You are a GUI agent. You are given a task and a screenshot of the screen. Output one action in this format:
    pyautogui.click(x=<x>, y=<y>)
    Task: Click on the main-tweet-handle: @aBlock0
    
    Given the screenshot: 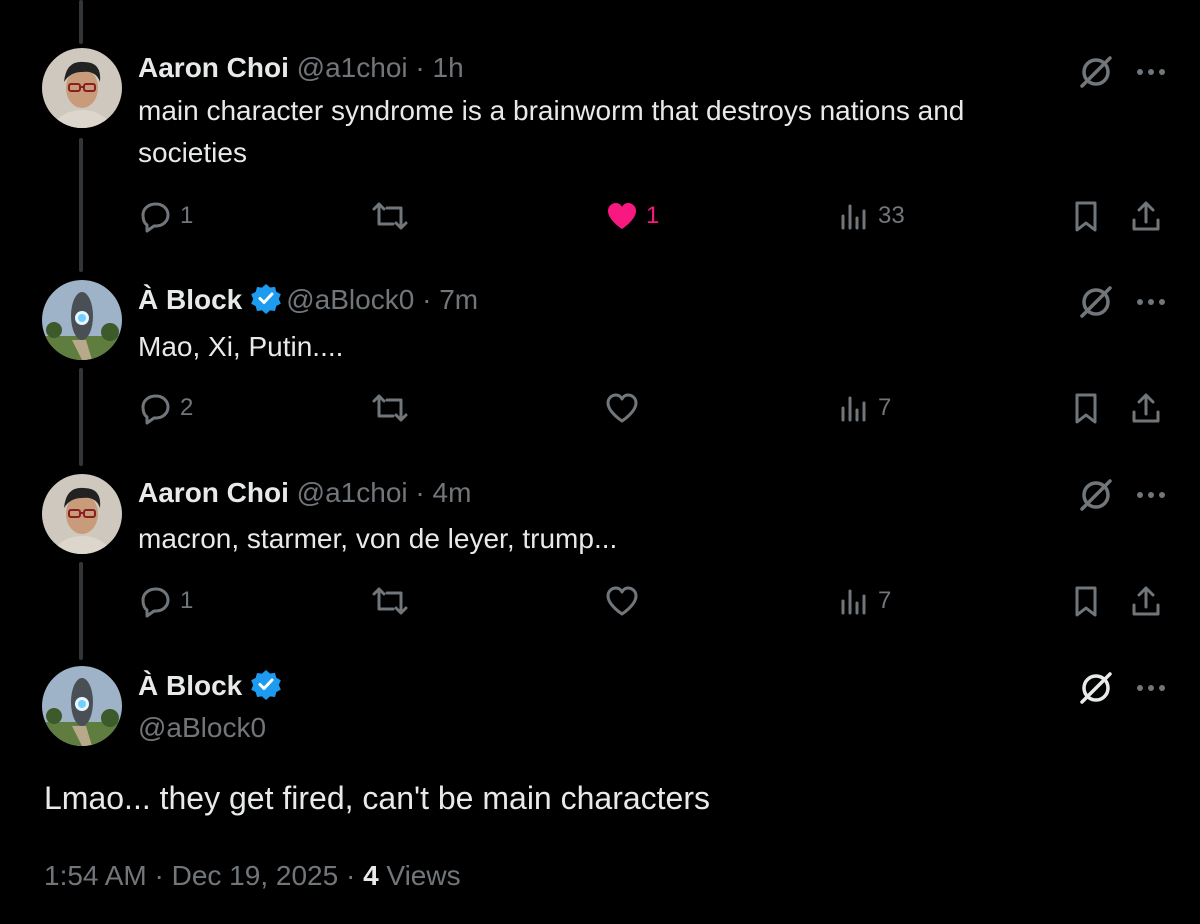 What is the action you would take?
    pyautogui.click(x=202, y=728)
    